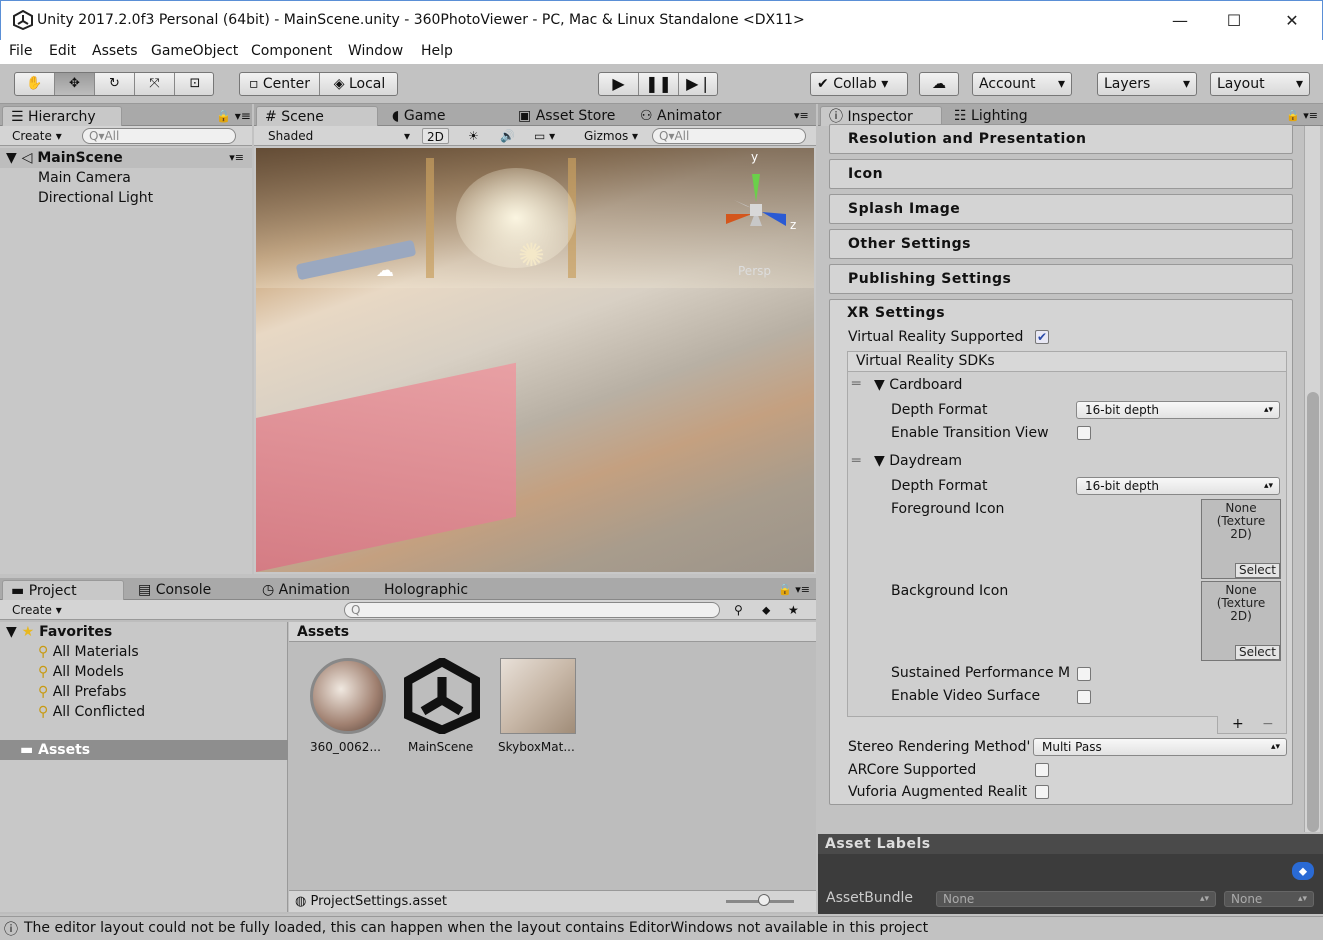 The height and width of the screenshot is (940, 1323). Describe the element at coordinates (1022, 84) in the screenshot. I see `account-dropdown: Account ▾` at that location.